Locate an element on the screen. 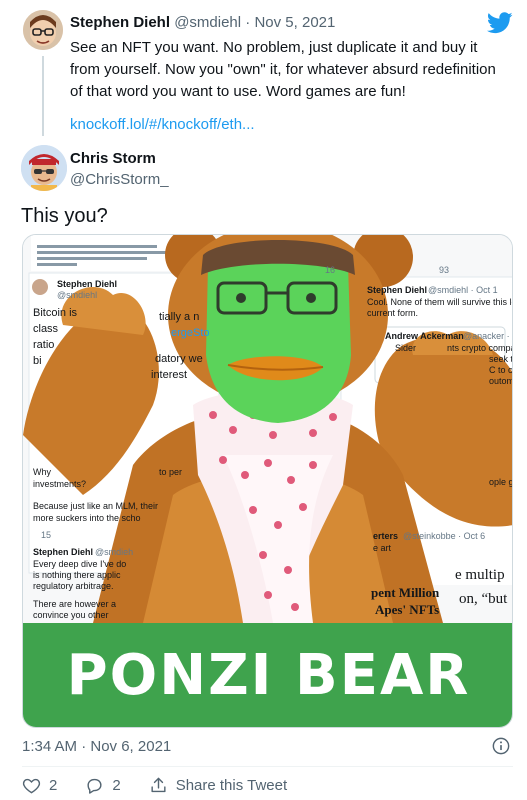  bg-lower-handle: @smdieh is located at coordinates (114, 552).